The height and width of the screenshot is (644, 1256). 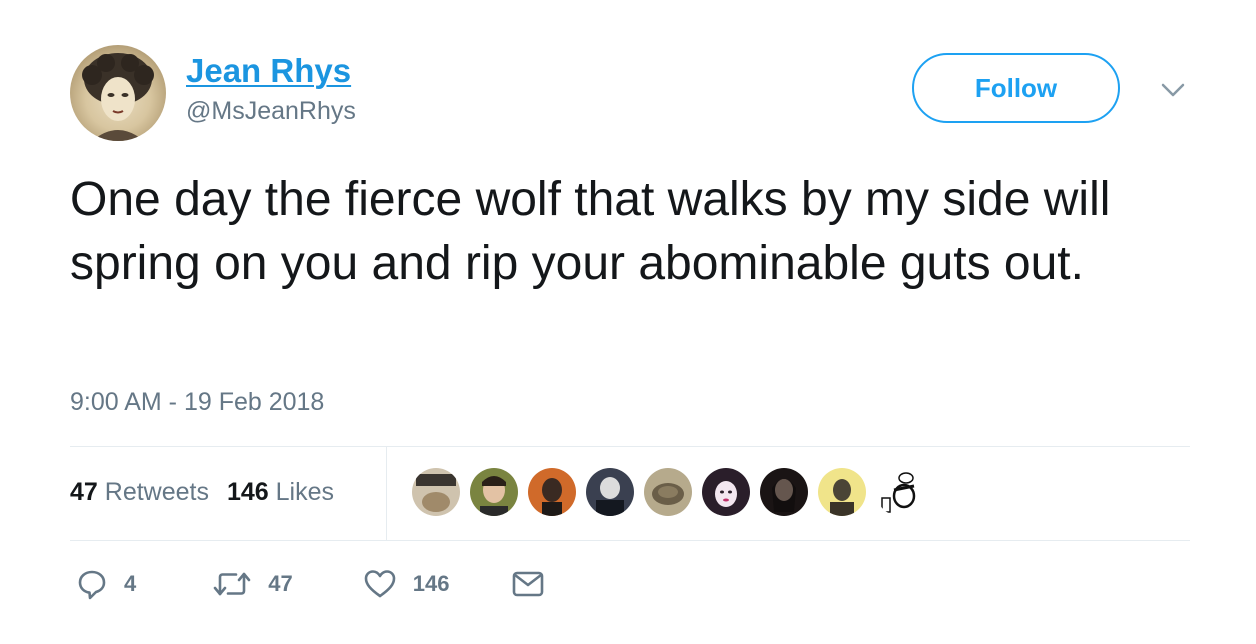 What do you see at coordinates (156, 492) in the screenshot?
I see `retweets-stat-label: Retweets` at bounding box center [156, 492].